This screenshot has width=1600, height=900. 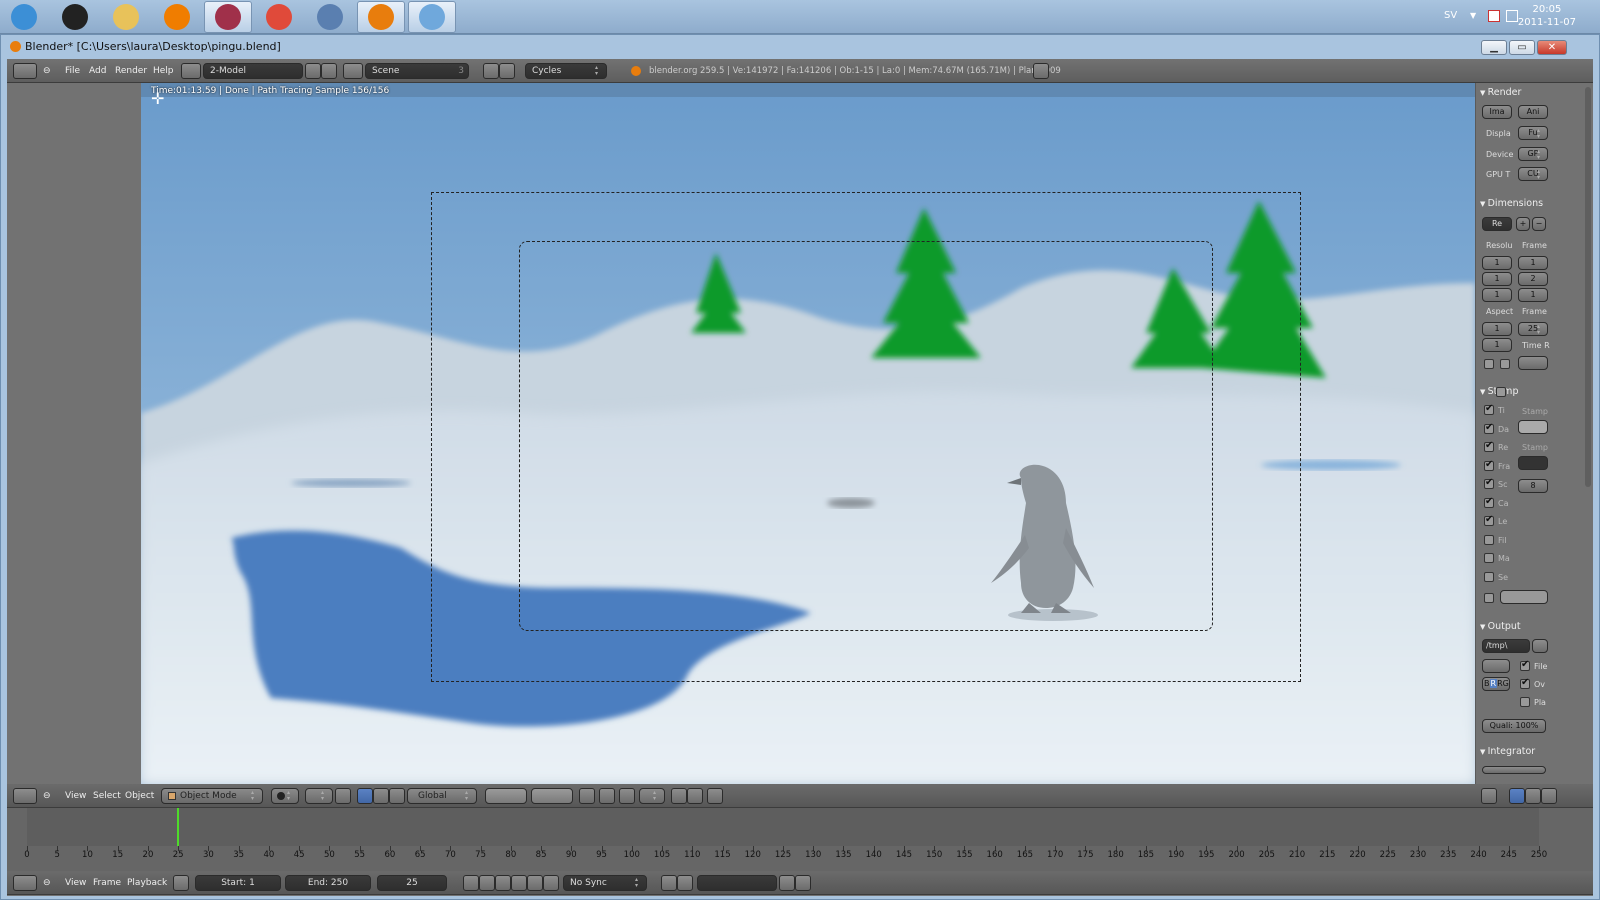 What do you see at coordinates (25, 71) in the screenshot?
I see `editor-type-info-icon` at bounding box center [25, 71].